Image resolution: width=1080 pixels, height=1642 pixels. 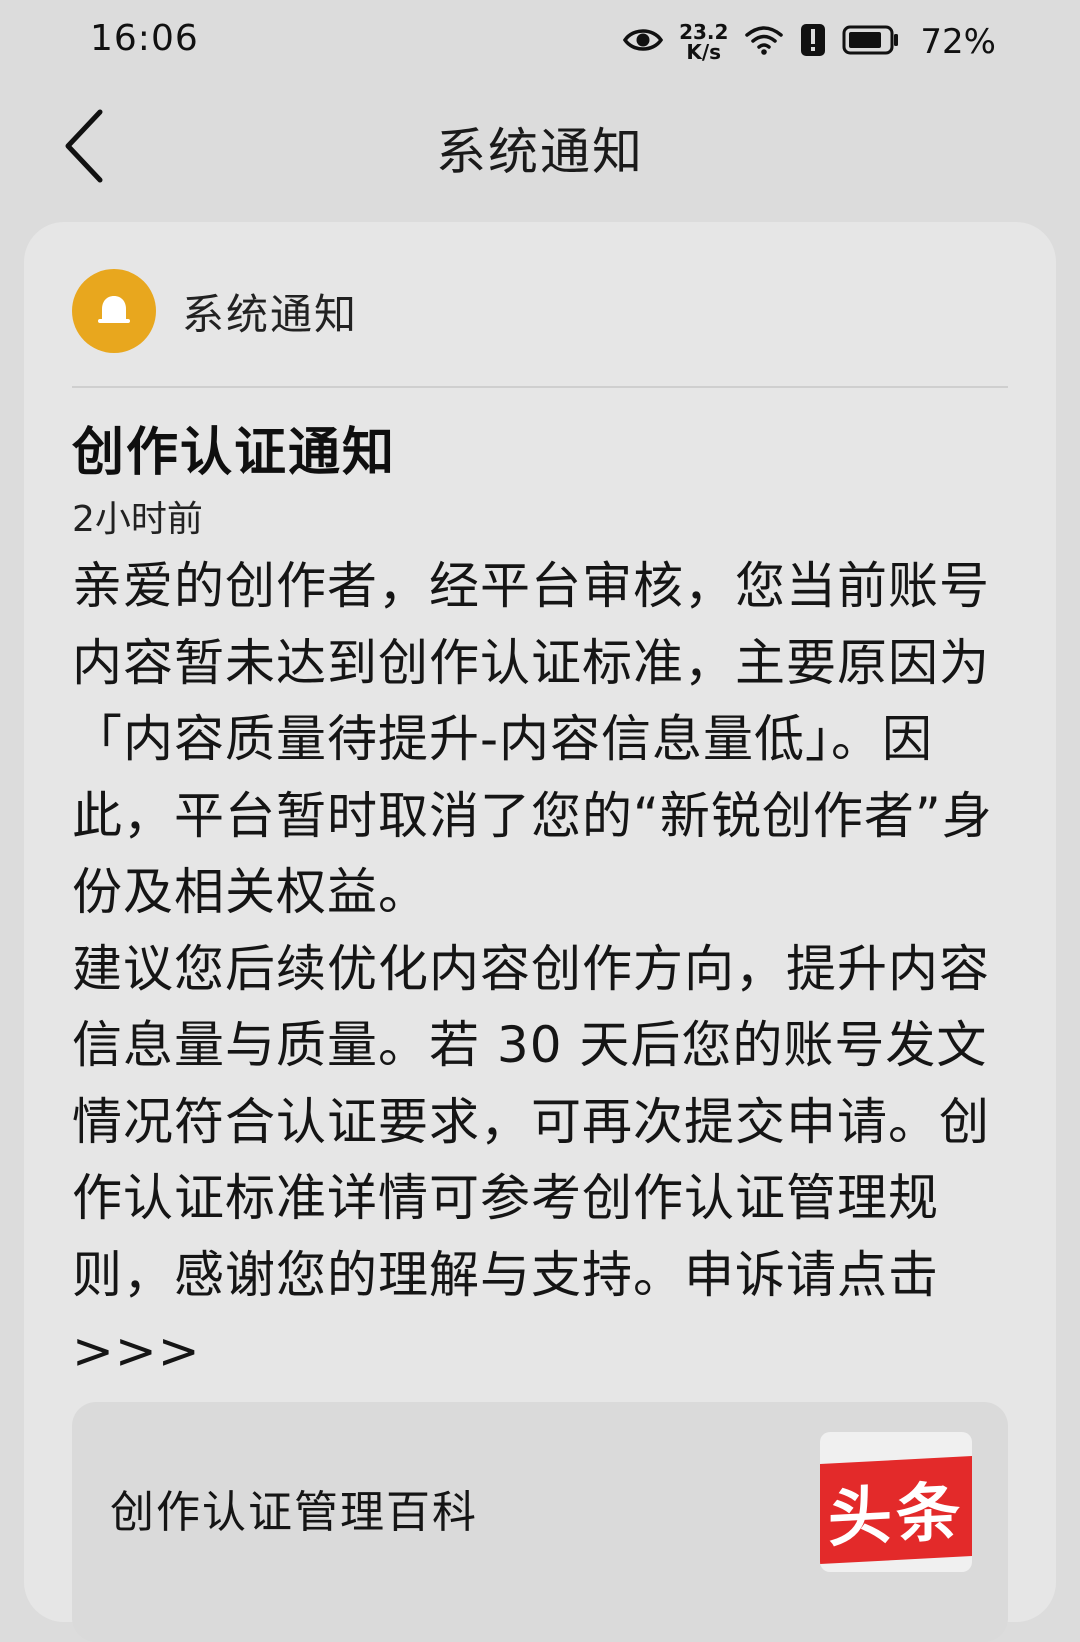 I want to click on link-card-thumbnail: 头条, so click(x=896, y=1502).